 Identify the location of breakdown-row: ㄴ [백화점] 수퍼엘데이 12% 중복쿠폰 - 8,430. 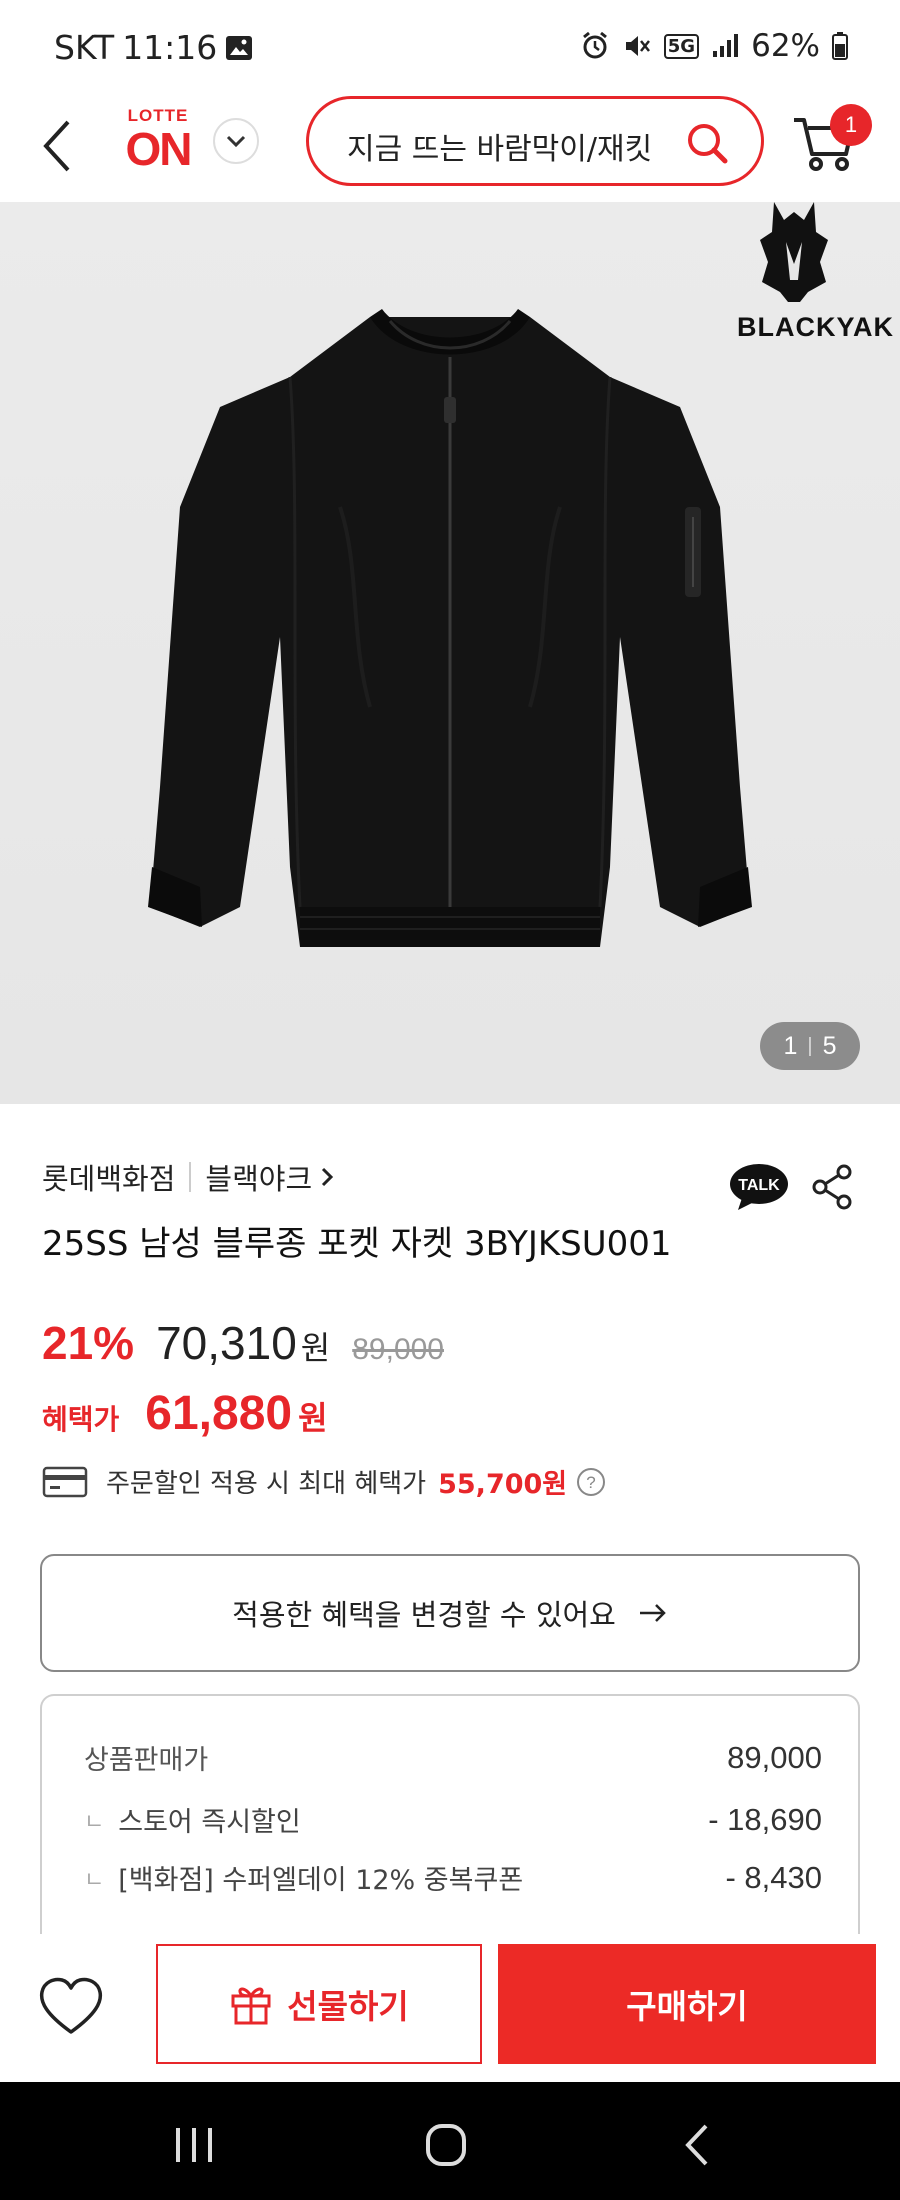
(453, 1877).